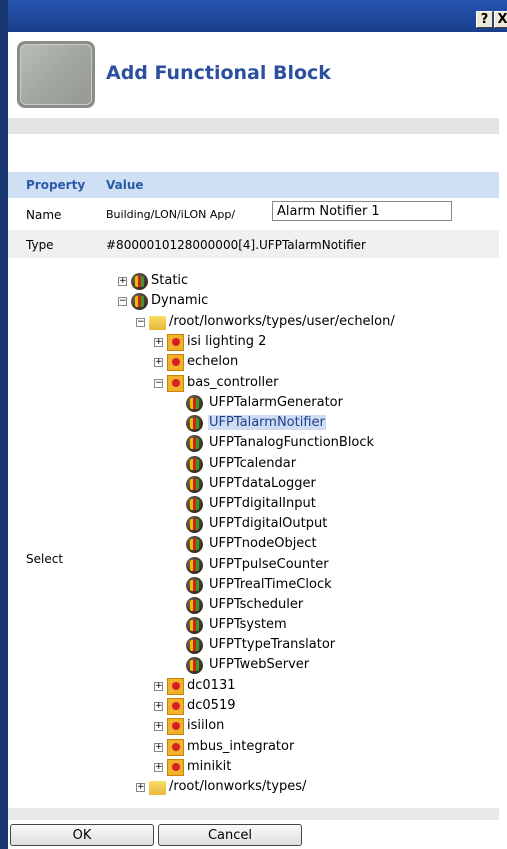 The image size is (507, 849). What do you see at coordinates (44, 215) in the screenshot?
I see `name-label: Name` at bounding box center [44, 215].